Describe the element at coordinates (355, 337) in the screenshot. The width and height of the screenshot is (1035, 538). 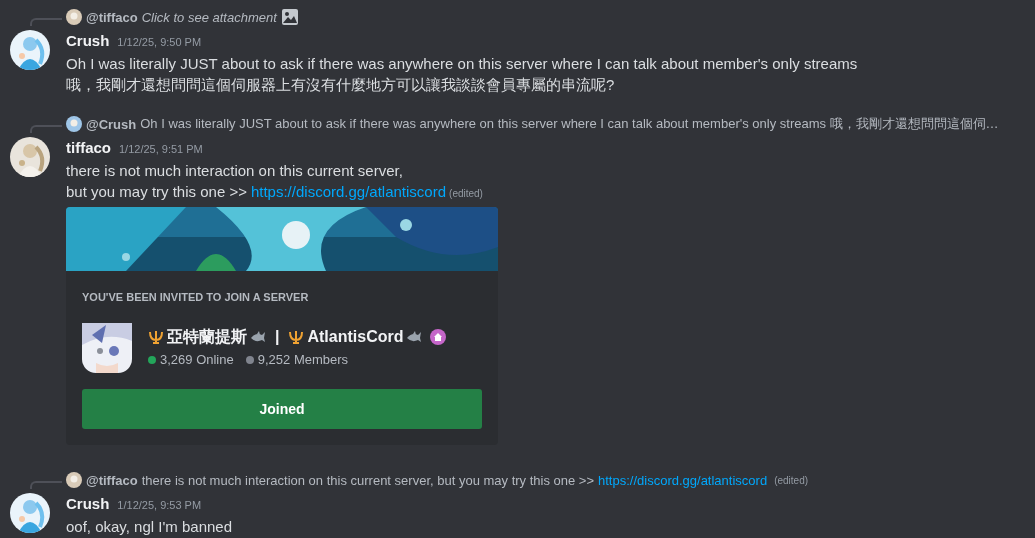
I see `server-name: AtlantisCord` at that location.